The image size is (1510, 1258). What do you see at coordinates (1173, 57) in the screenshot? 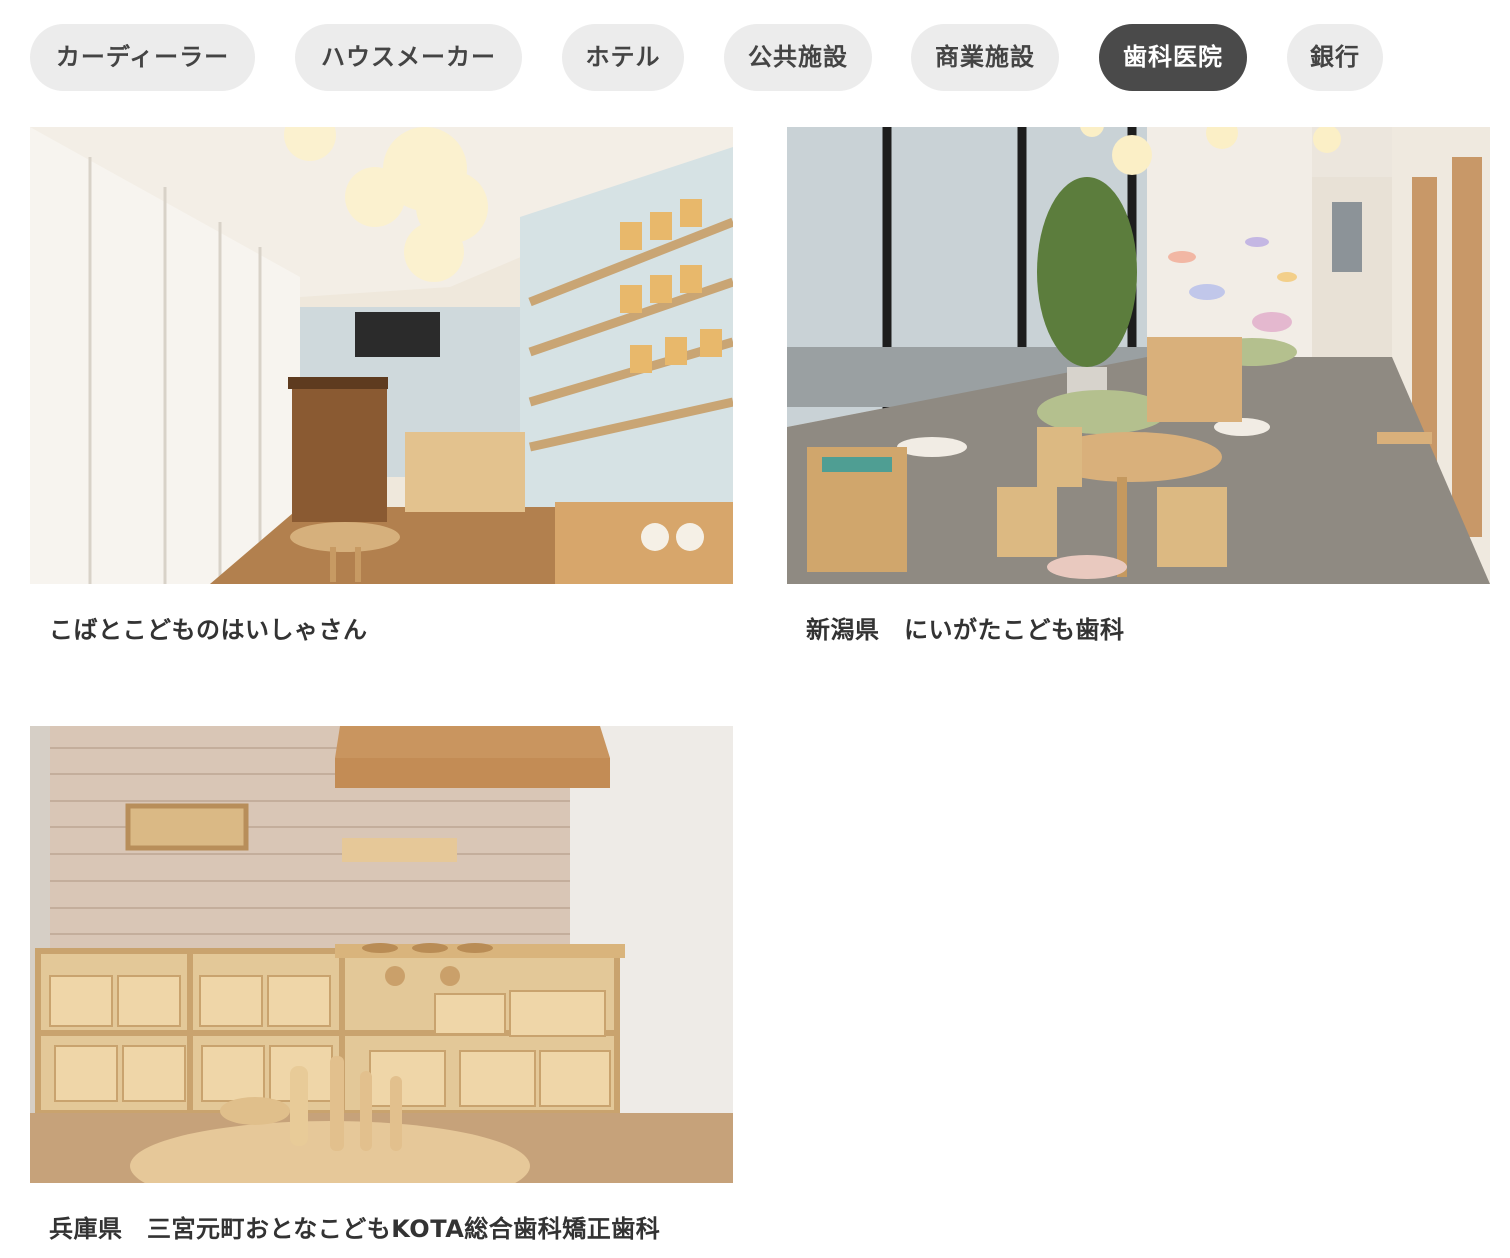
I see `tab-dental-clinic: 歯科医院` at bounding box center [1173, 57].